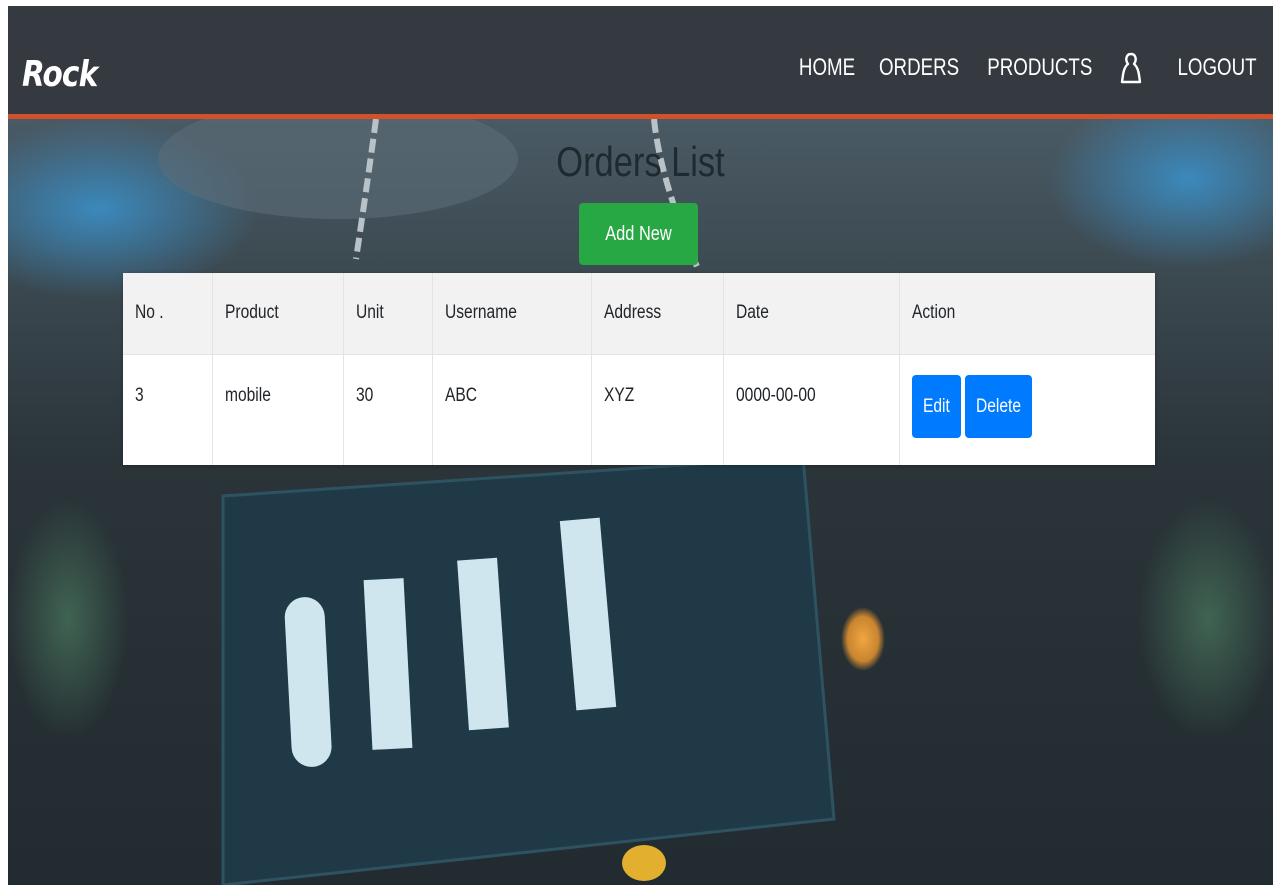 The height and width of the screenshot is (885, 1275). What do you see at coordinates (168, 409) in the screenshot?
I see `cell-no: 3` at bounding box center [168, 409].